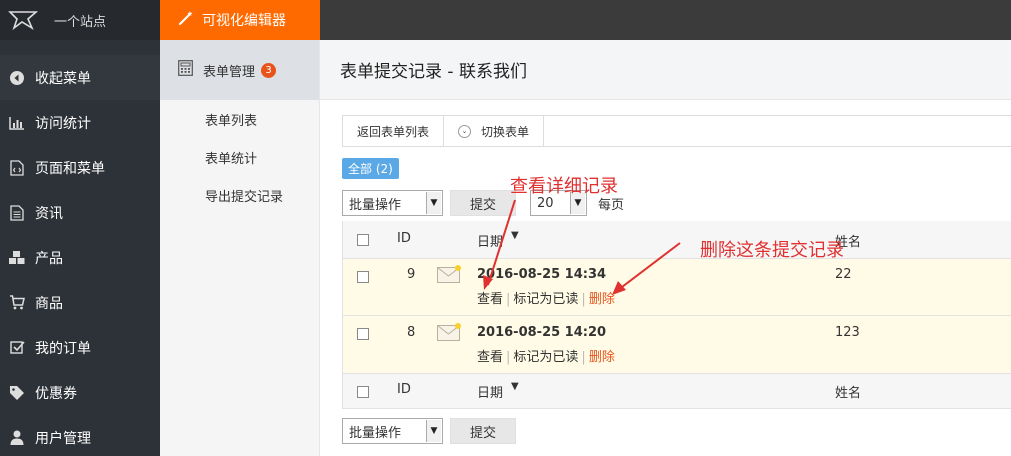 The height and width of the screenshot is (456, 1011). What do you see at coordinates (80, 302) in the screenshot?
I see `sidebar-item-goods: 商品` at bounding box center [80, 302].